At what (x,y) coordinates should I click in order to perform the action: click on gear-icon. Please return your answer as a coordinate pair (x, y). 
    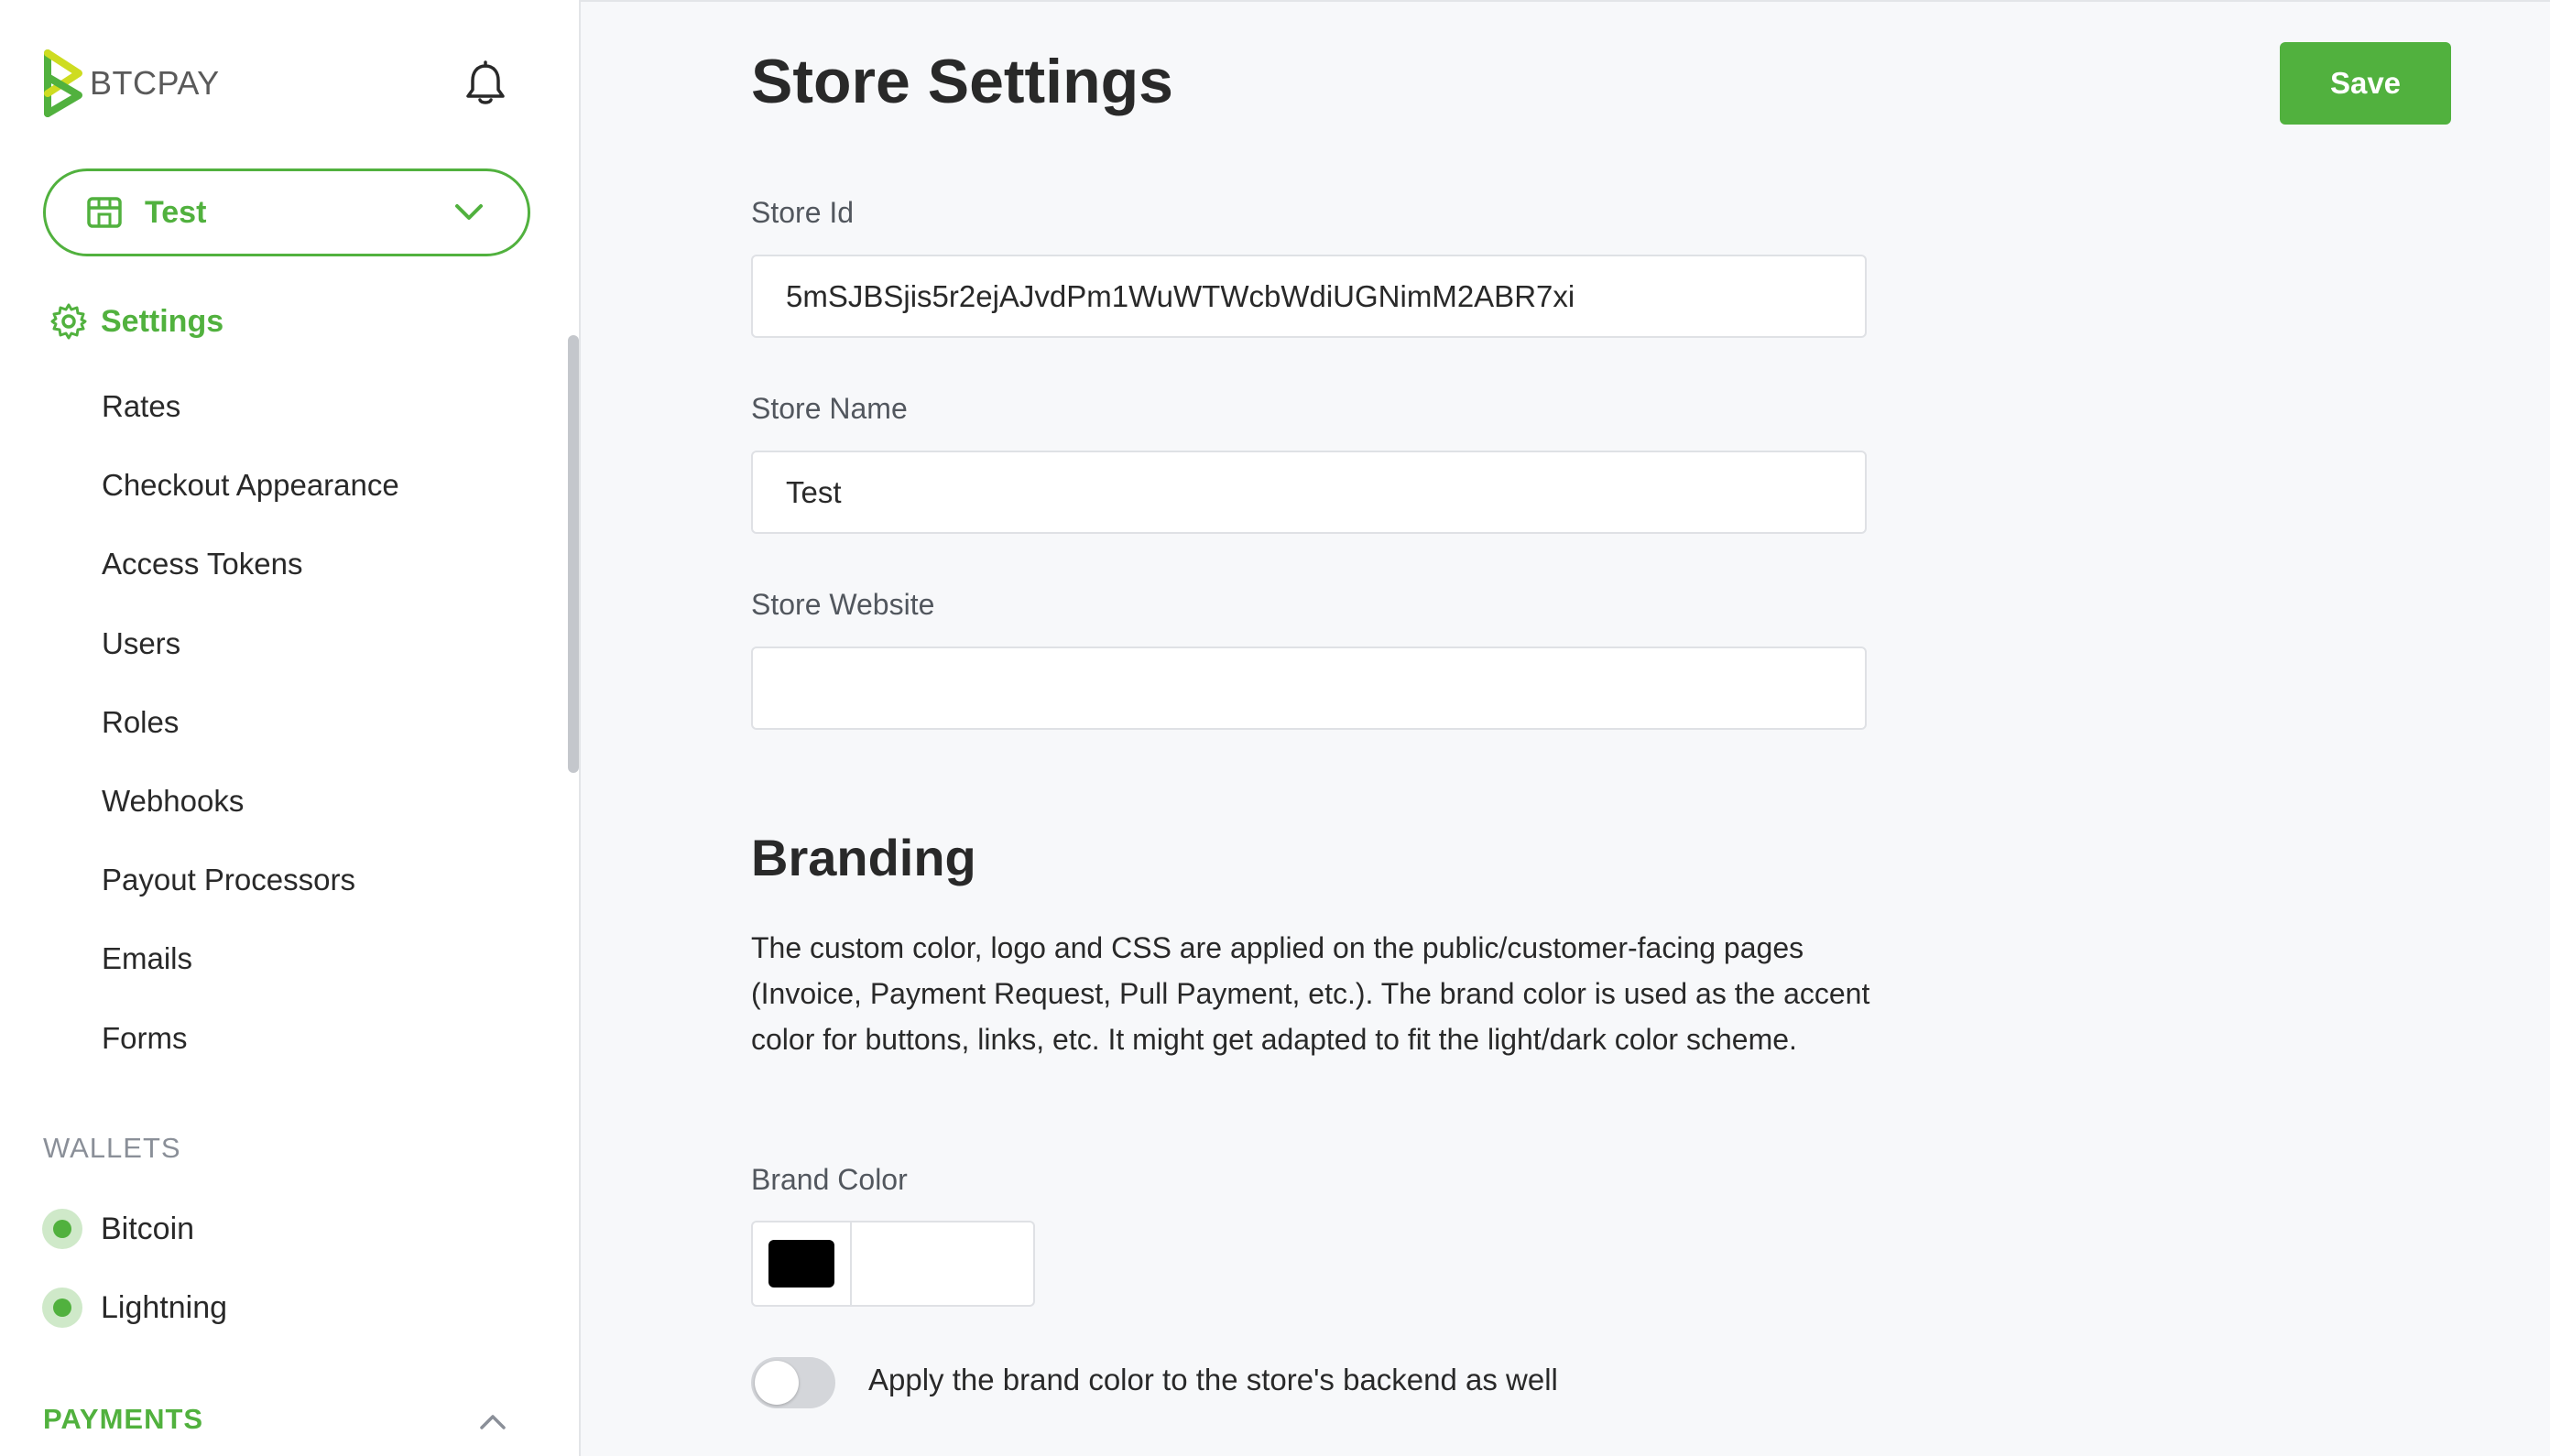
    Looking at the image, I should click on (68, 321).